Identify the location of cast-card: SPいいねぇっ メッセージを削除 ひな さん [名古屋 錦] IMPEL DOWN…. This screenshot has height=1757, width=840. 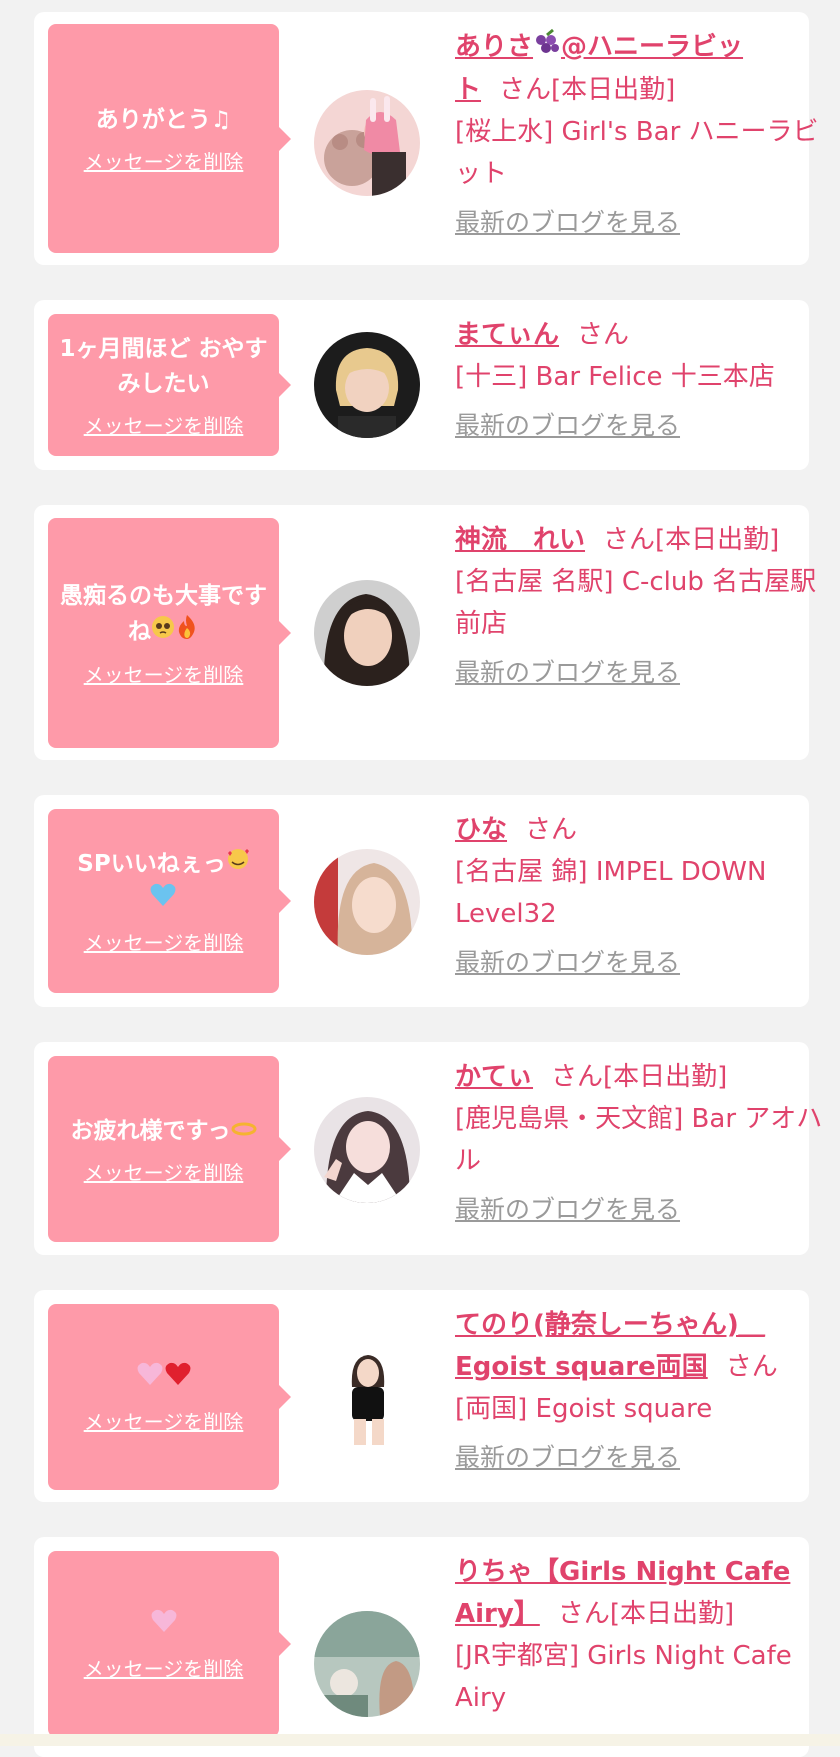
(421, 901).